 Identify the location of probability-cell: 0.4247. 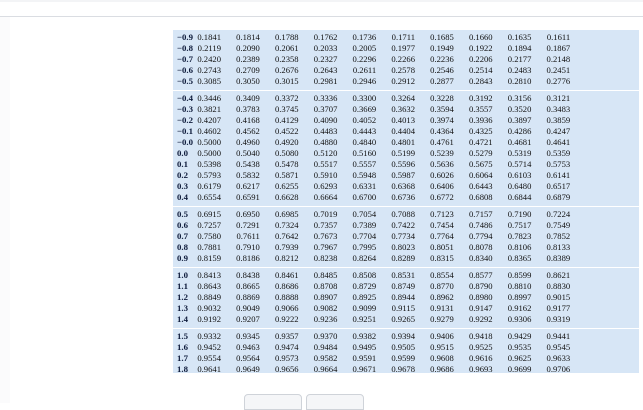
(558, 131).